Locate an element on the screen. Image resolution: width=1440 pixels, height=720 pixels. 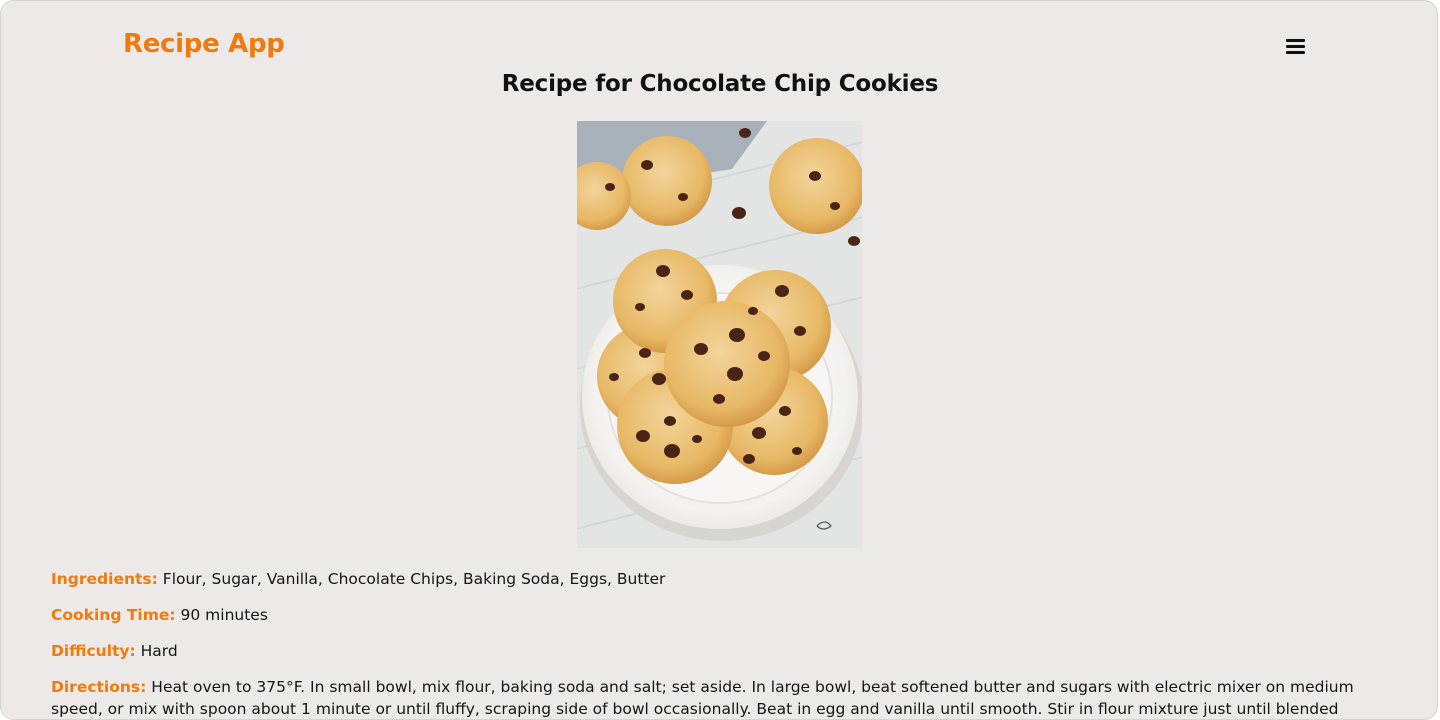
ingredients-label: Ingredients: is located at coordinates (104, 579).